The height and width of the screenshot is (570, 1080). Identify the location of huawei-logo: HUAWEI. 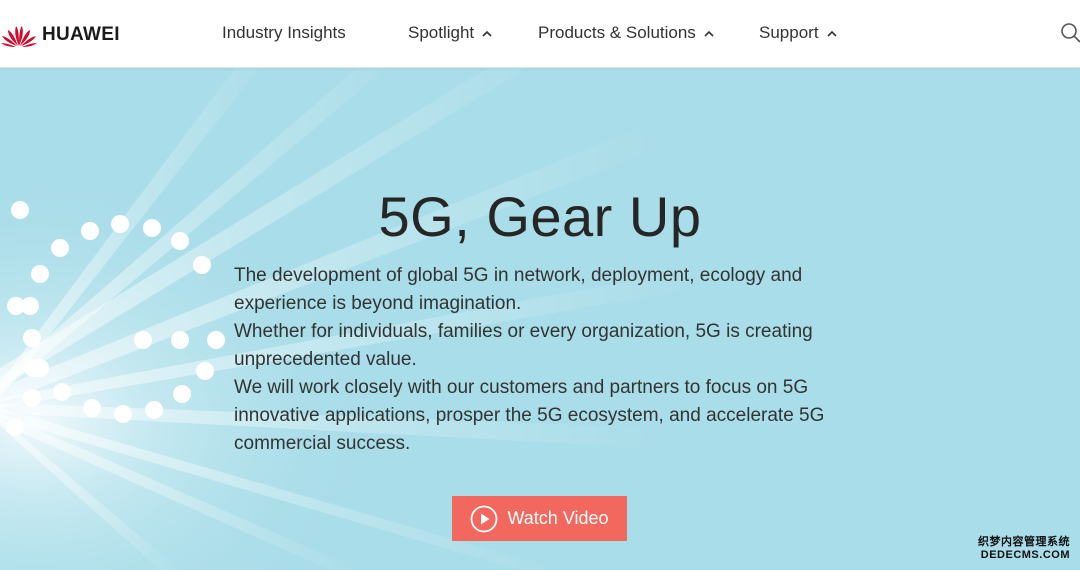
(60, 35).